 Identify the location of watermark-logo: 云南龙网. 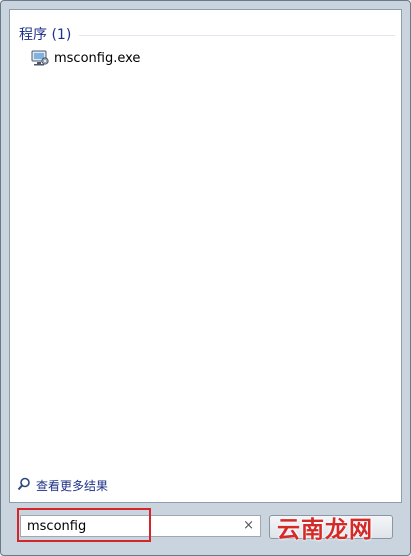
(325, 530).